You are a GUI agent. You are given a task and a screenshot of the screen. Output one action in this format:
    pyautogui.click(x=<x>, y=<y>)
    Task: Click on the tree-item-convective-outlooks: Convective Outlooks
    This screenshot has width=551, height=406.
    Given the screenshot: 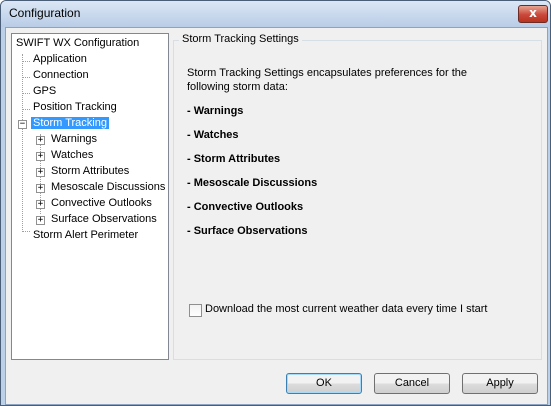 What is the action you would take?
    pyautogui.click(x=101, y=203)
    